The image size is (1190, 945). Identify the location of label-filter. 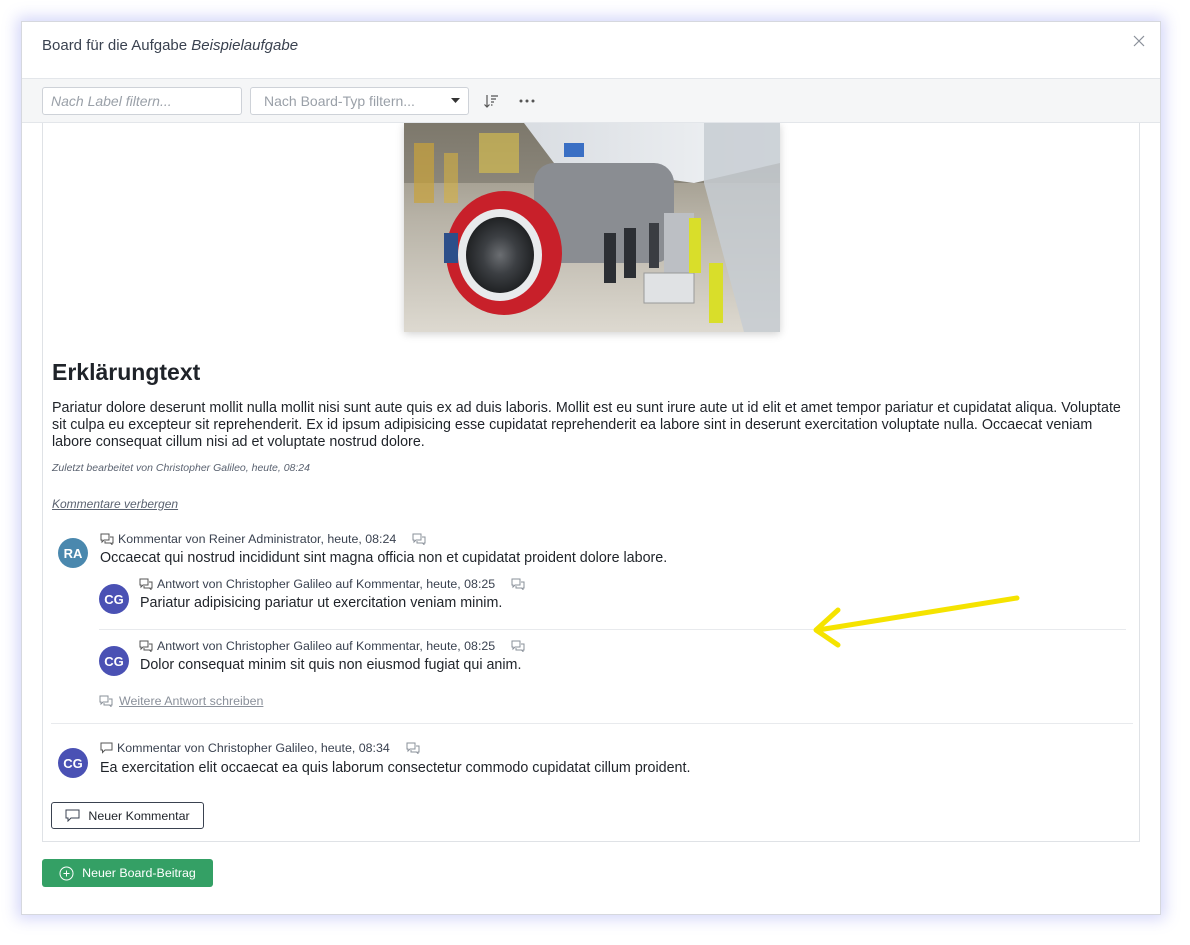
(142, 100).